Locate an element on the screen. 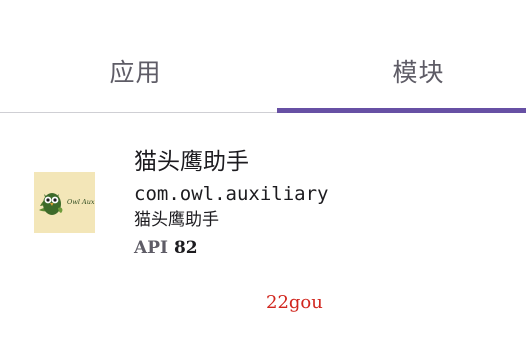  owl-auxiliary-icon: Owl Auxiliary is located at coordinates (64, 202).